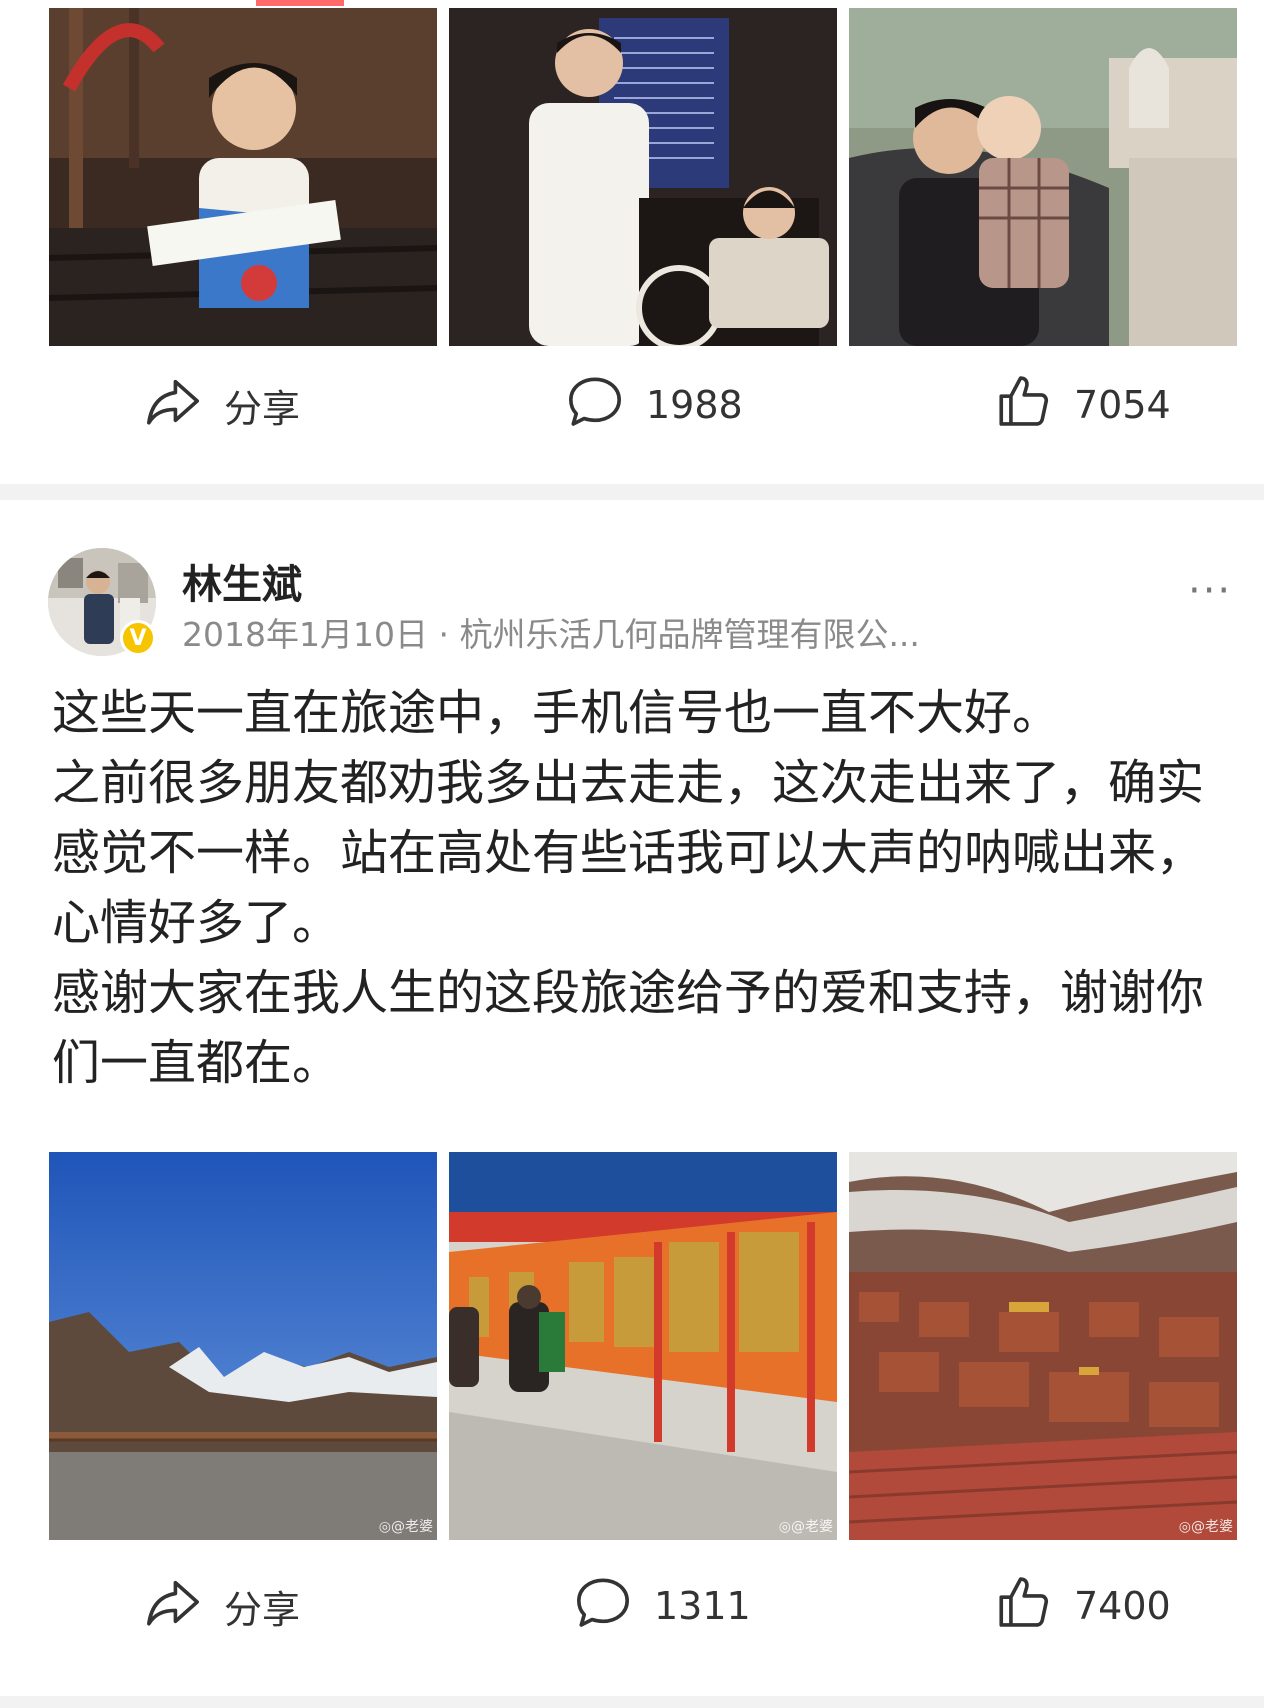 The width and height of the screenshot is (1264, 1708). I want to click on prayer-wheels-photo: ◎@老婆, so click(643, 1346).